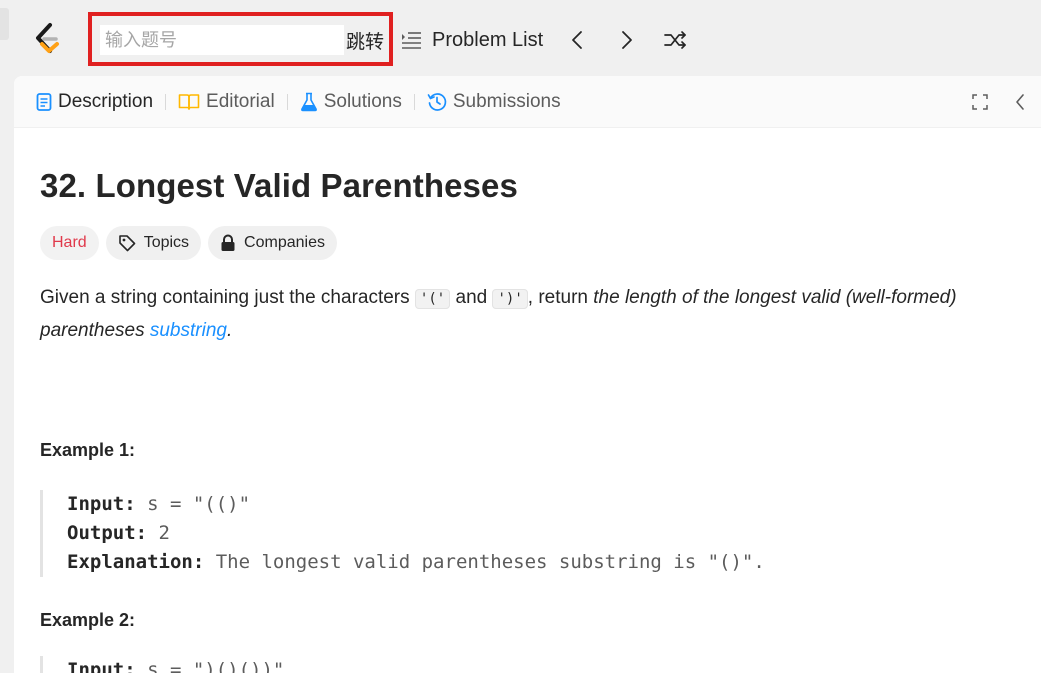 The width and height of the screenshot is (1041, 673). What do you see at coordinates (166, 242) in the screenshot?
I see `topics-label: Topics` at bounding box center [166, 242].